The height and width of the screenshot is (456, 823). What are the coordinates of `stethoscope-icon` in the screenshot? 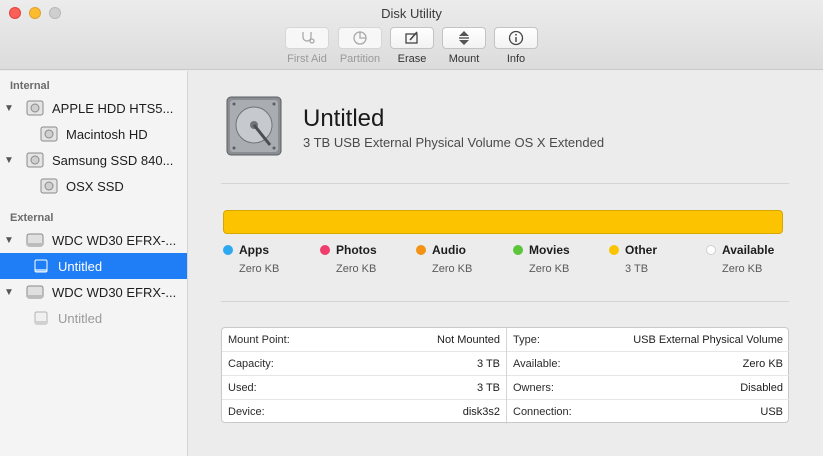 It's located at (308, 38).